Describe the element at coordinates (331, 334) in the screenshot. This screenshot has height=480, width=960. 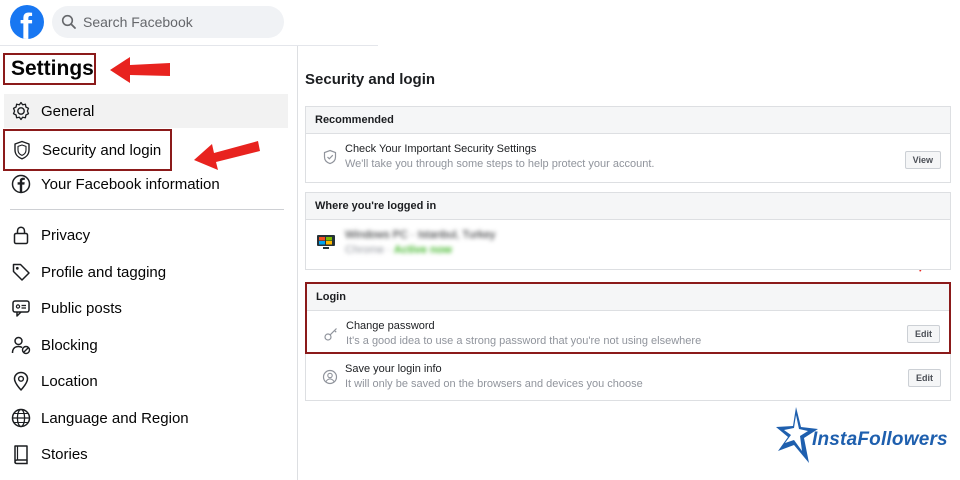
I see `key-icon` at that location.